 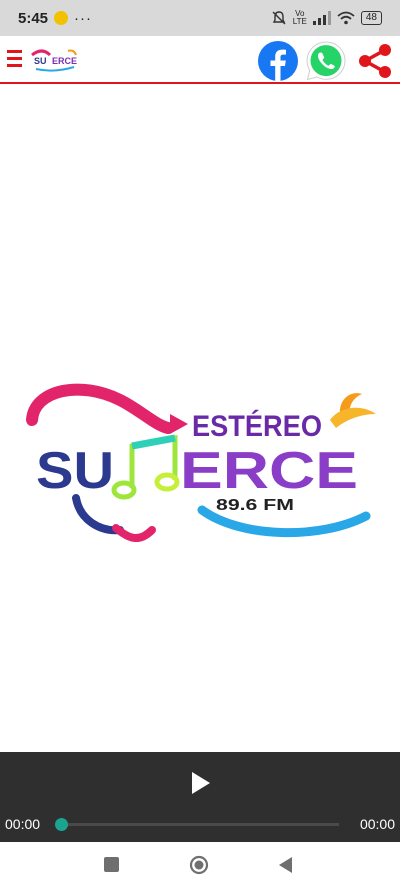 I want to click on svg-text: SU, so click(x=40, y=61).